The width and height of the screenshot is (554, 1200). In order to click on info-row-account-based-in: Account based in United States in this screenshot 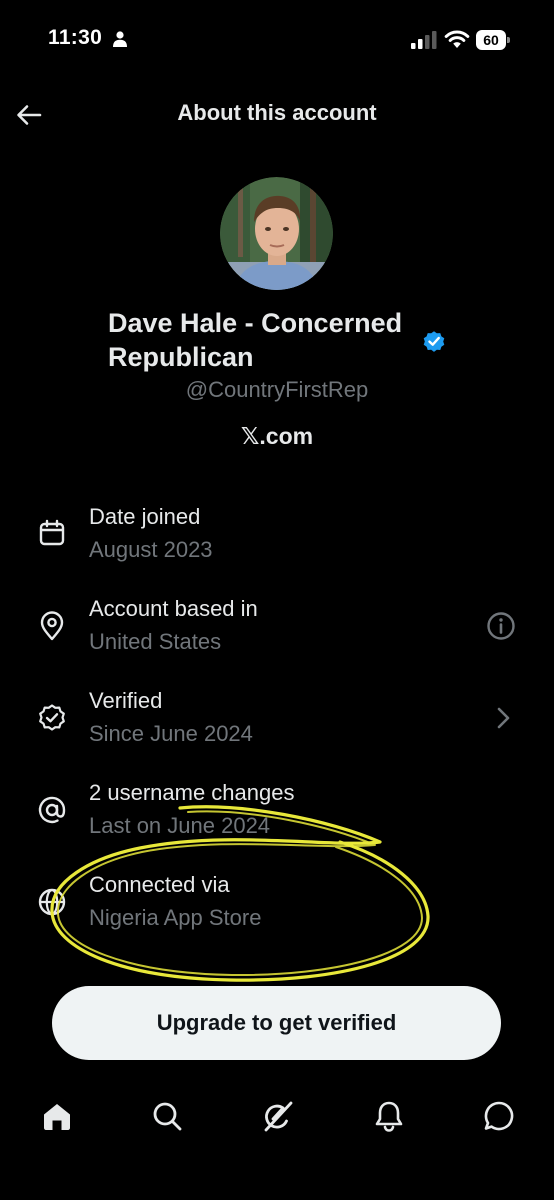, I will do `click(277, 627)`.